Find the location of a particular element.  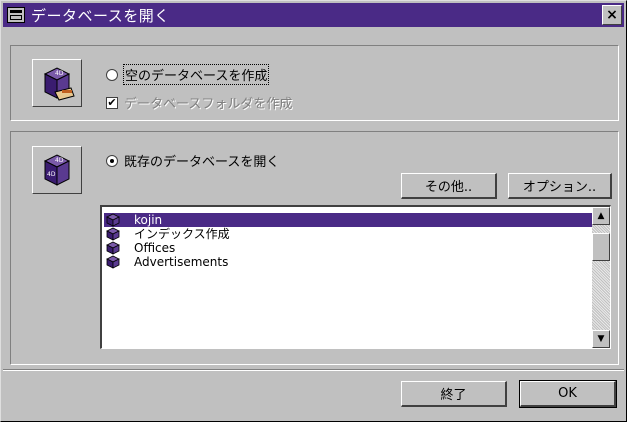

list-item-label: Offices is located at coordinates (155, 248).